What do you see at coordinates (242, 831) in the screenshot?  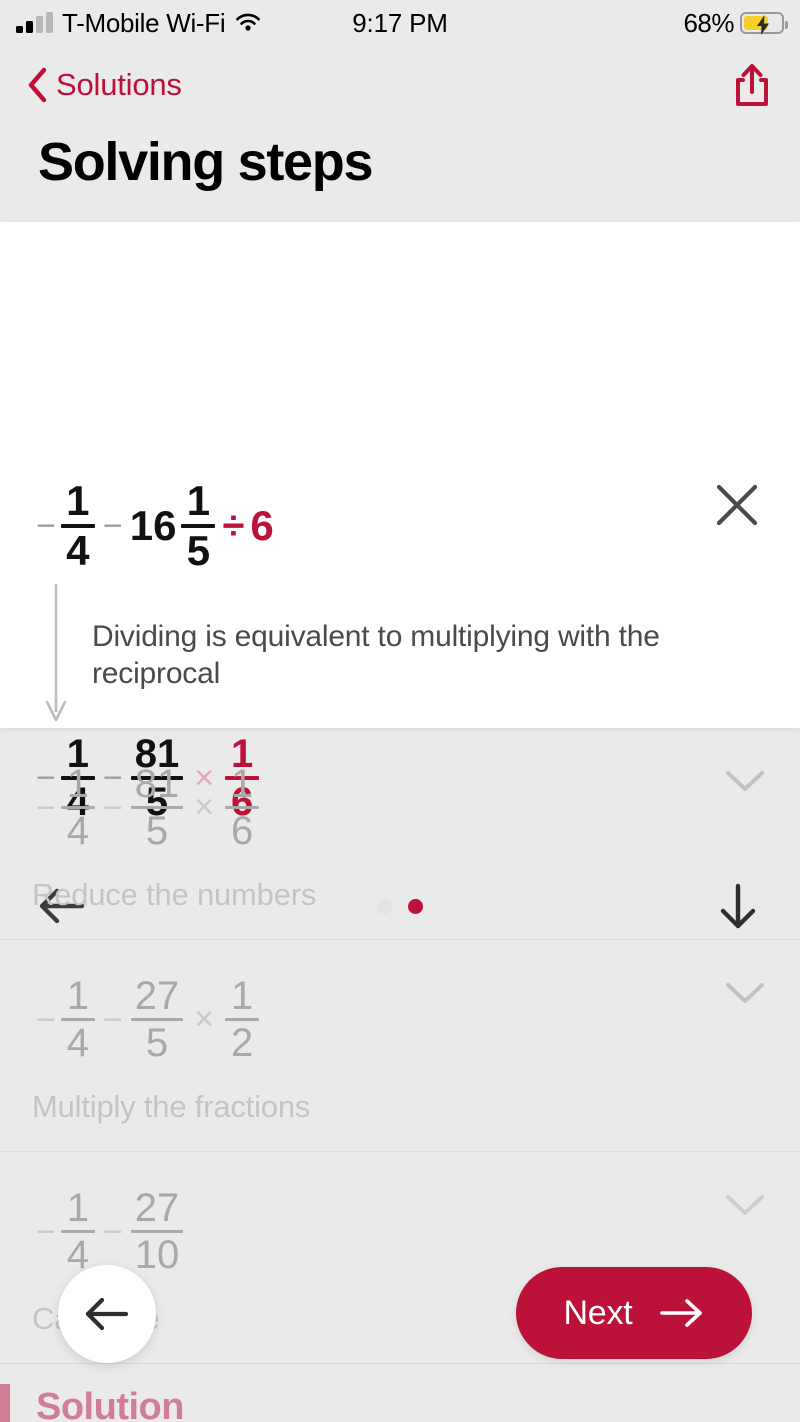 I see `denominator: 6` at bounding box center [242, 831].